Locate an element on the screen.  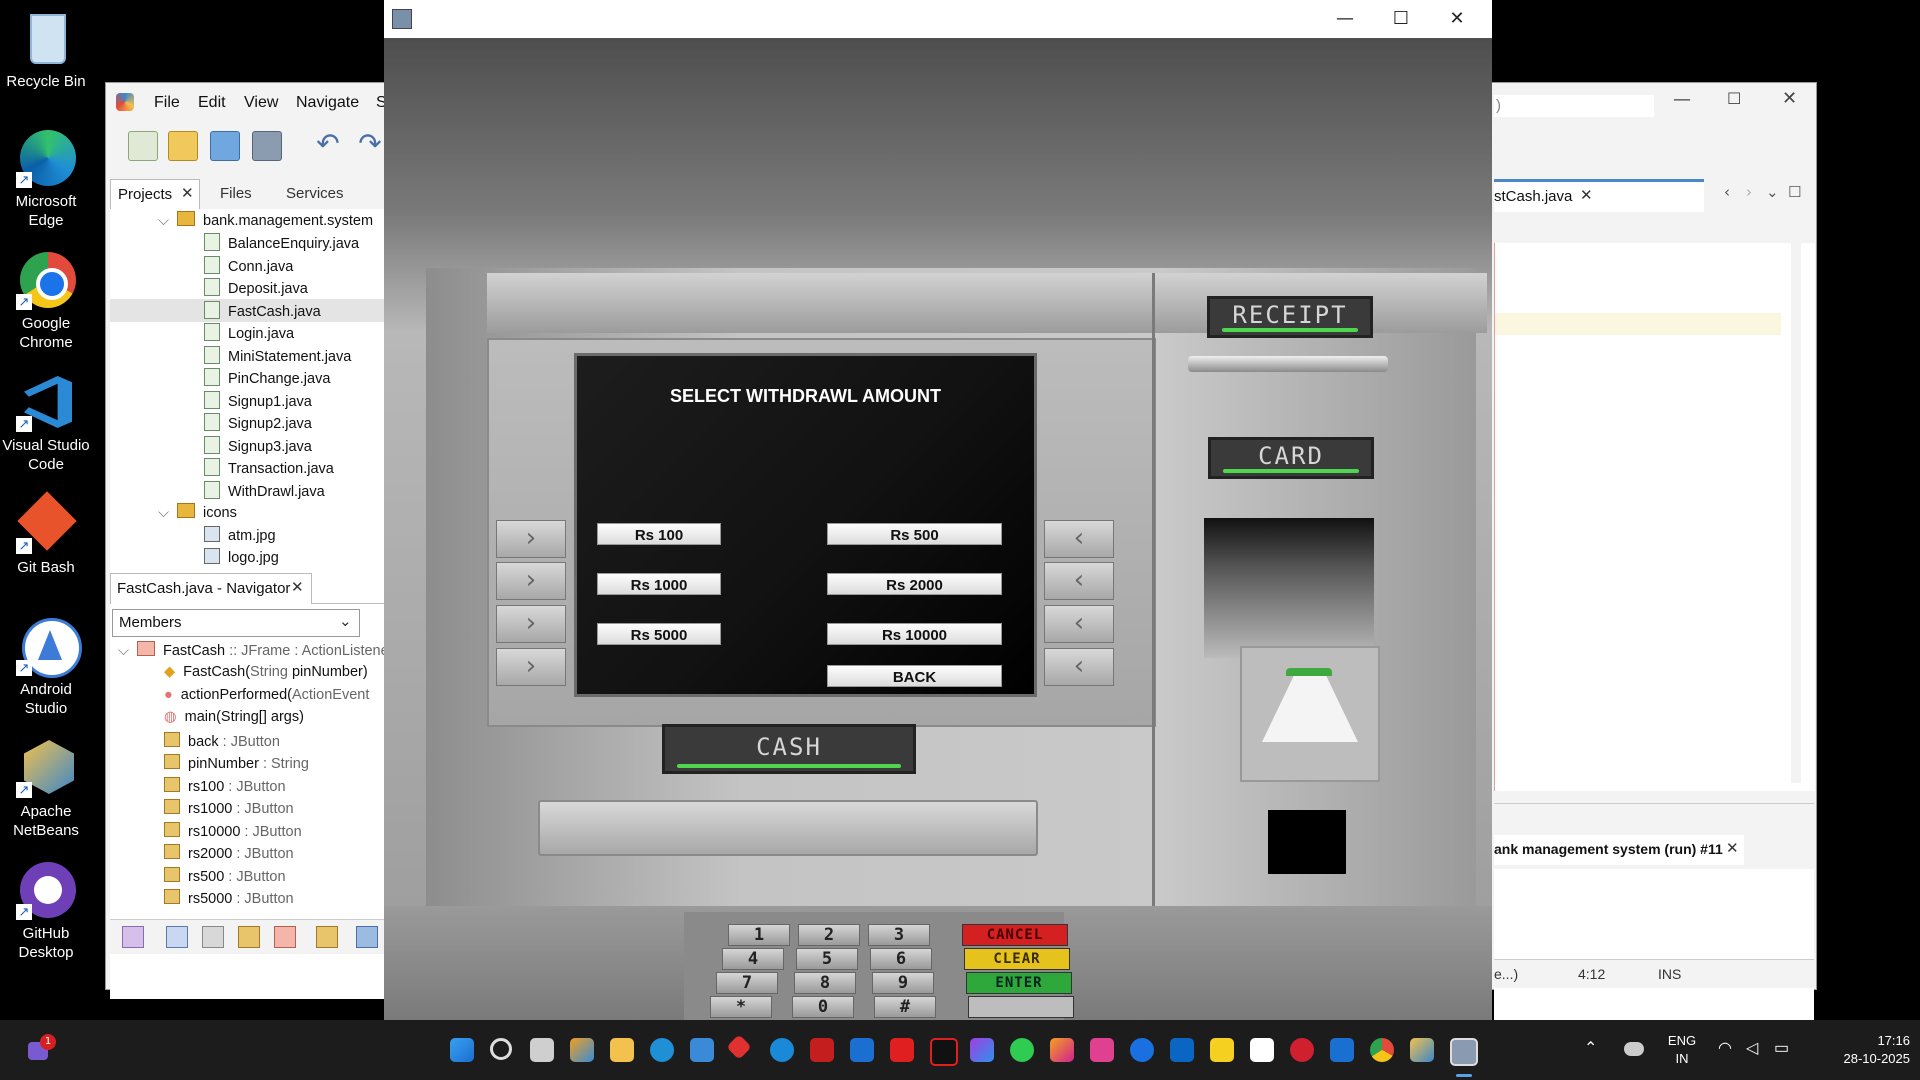
editor-tab: stCash.java ✕ is located at coordinates (1599, 195).